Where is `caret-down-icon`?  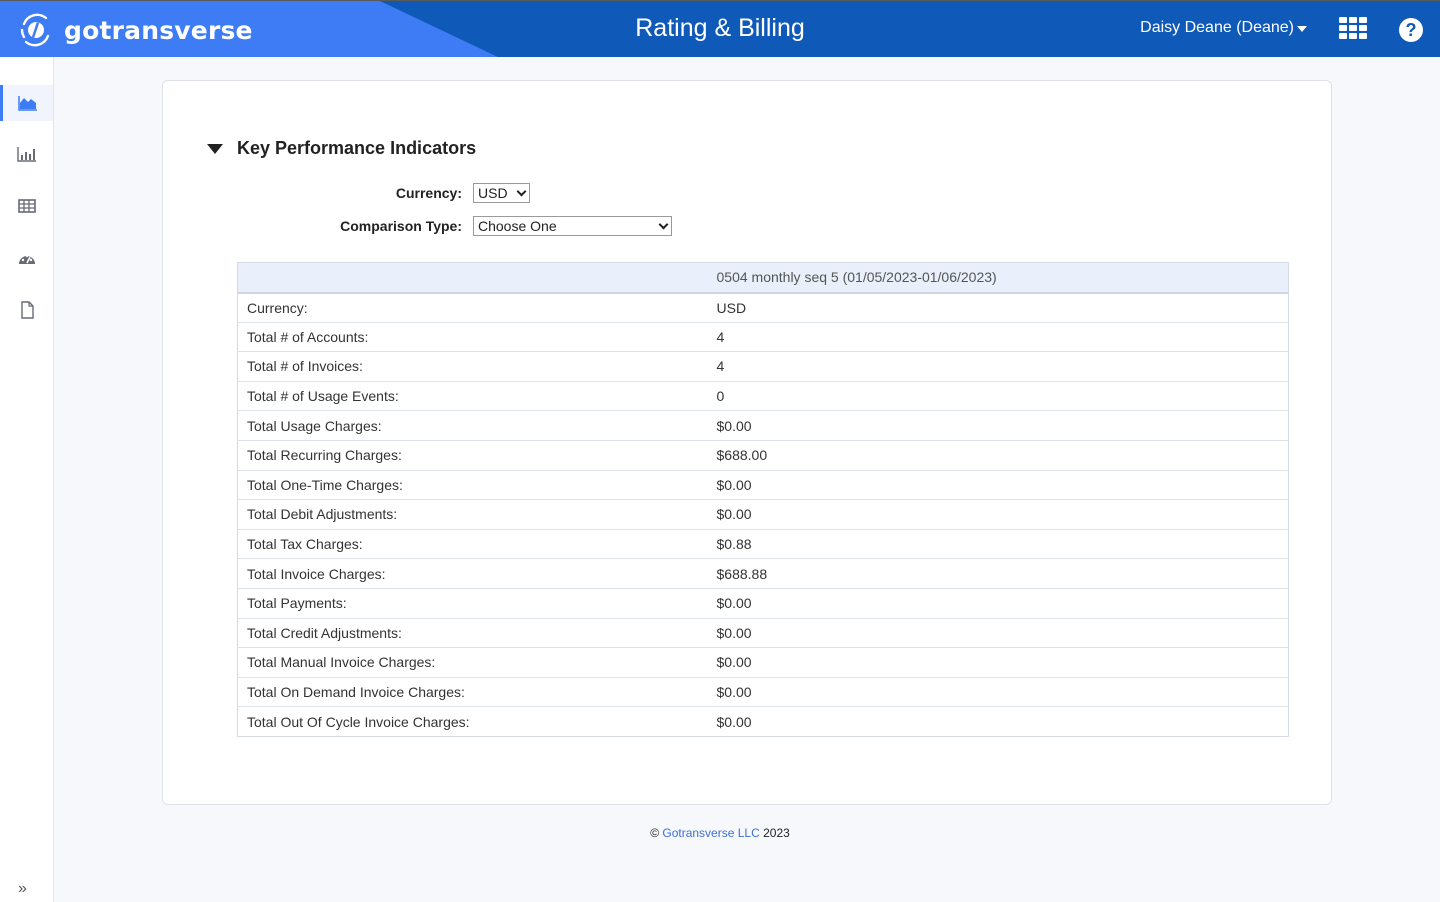
caret-down-icon is located at coordinates (1302, 29).